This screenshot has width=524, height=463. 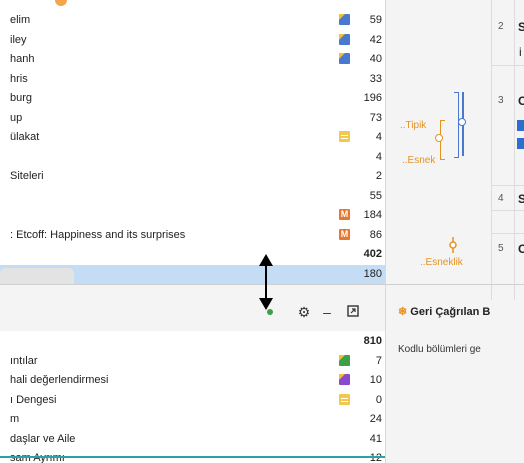 What do you see at coordinates (501, 26) in the screenshot?
I see `paragraph-number: 2` at bounding box center [501, 26].